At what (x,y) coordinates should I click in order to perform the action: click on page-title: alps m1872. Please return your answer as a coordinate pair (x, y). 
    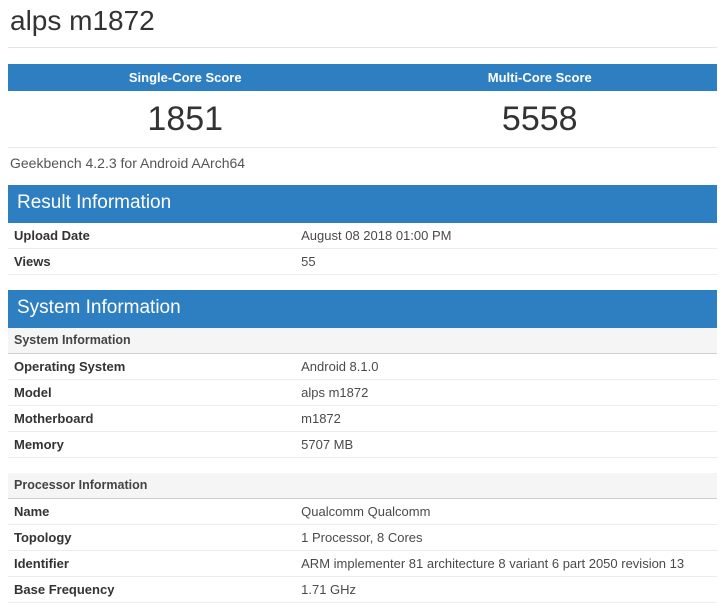
    Looking at the image, I should click on (82, 20).